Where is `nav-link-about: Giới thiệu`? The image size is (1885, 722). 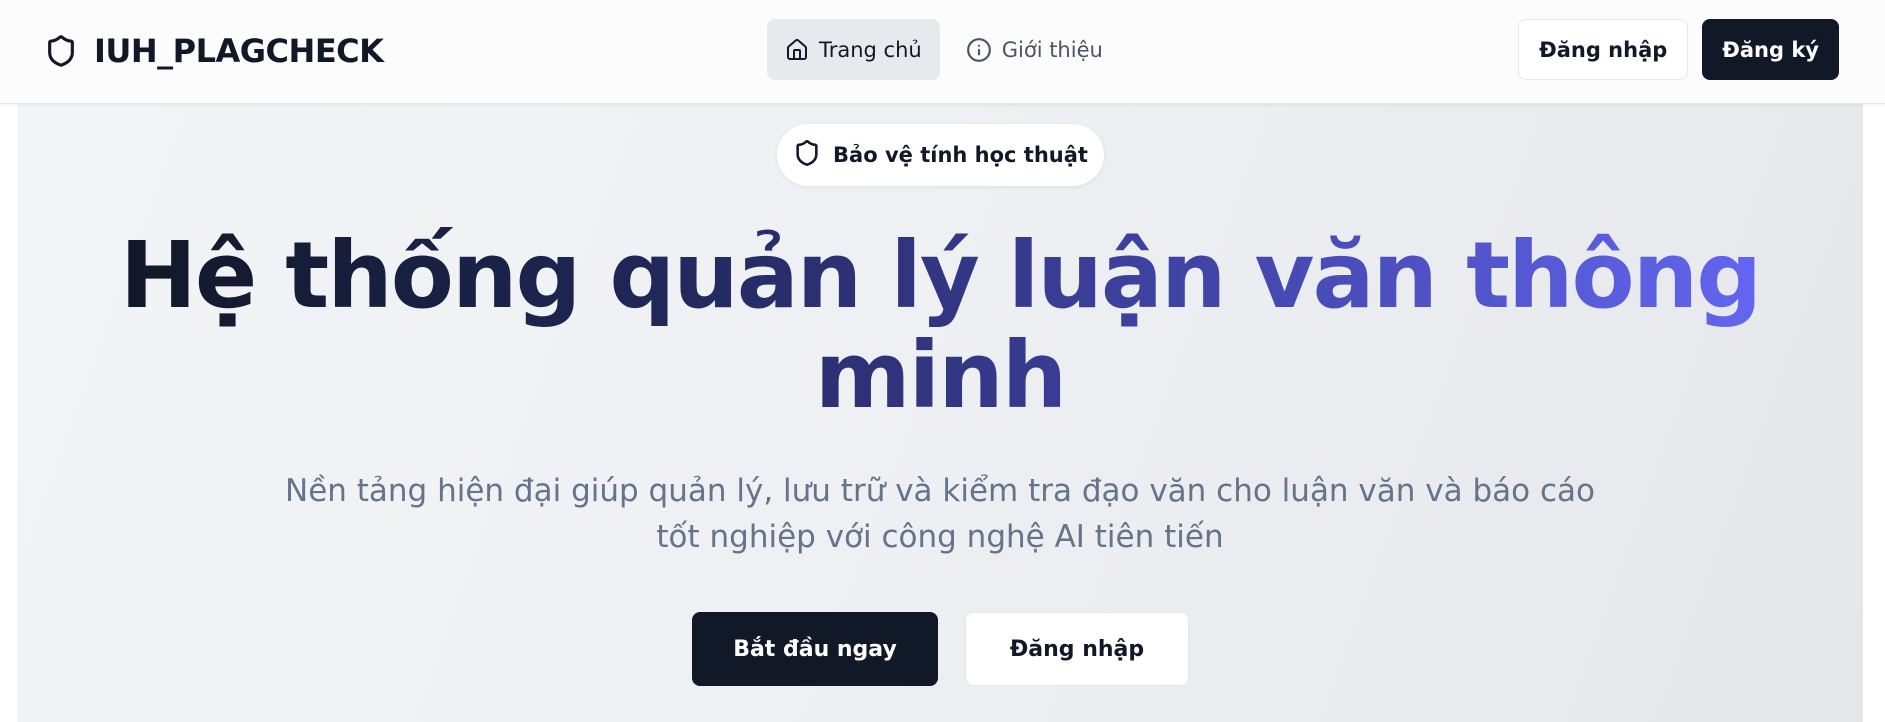 nav-link-about: Giới thiệu is located at coordinates (1034, 49).